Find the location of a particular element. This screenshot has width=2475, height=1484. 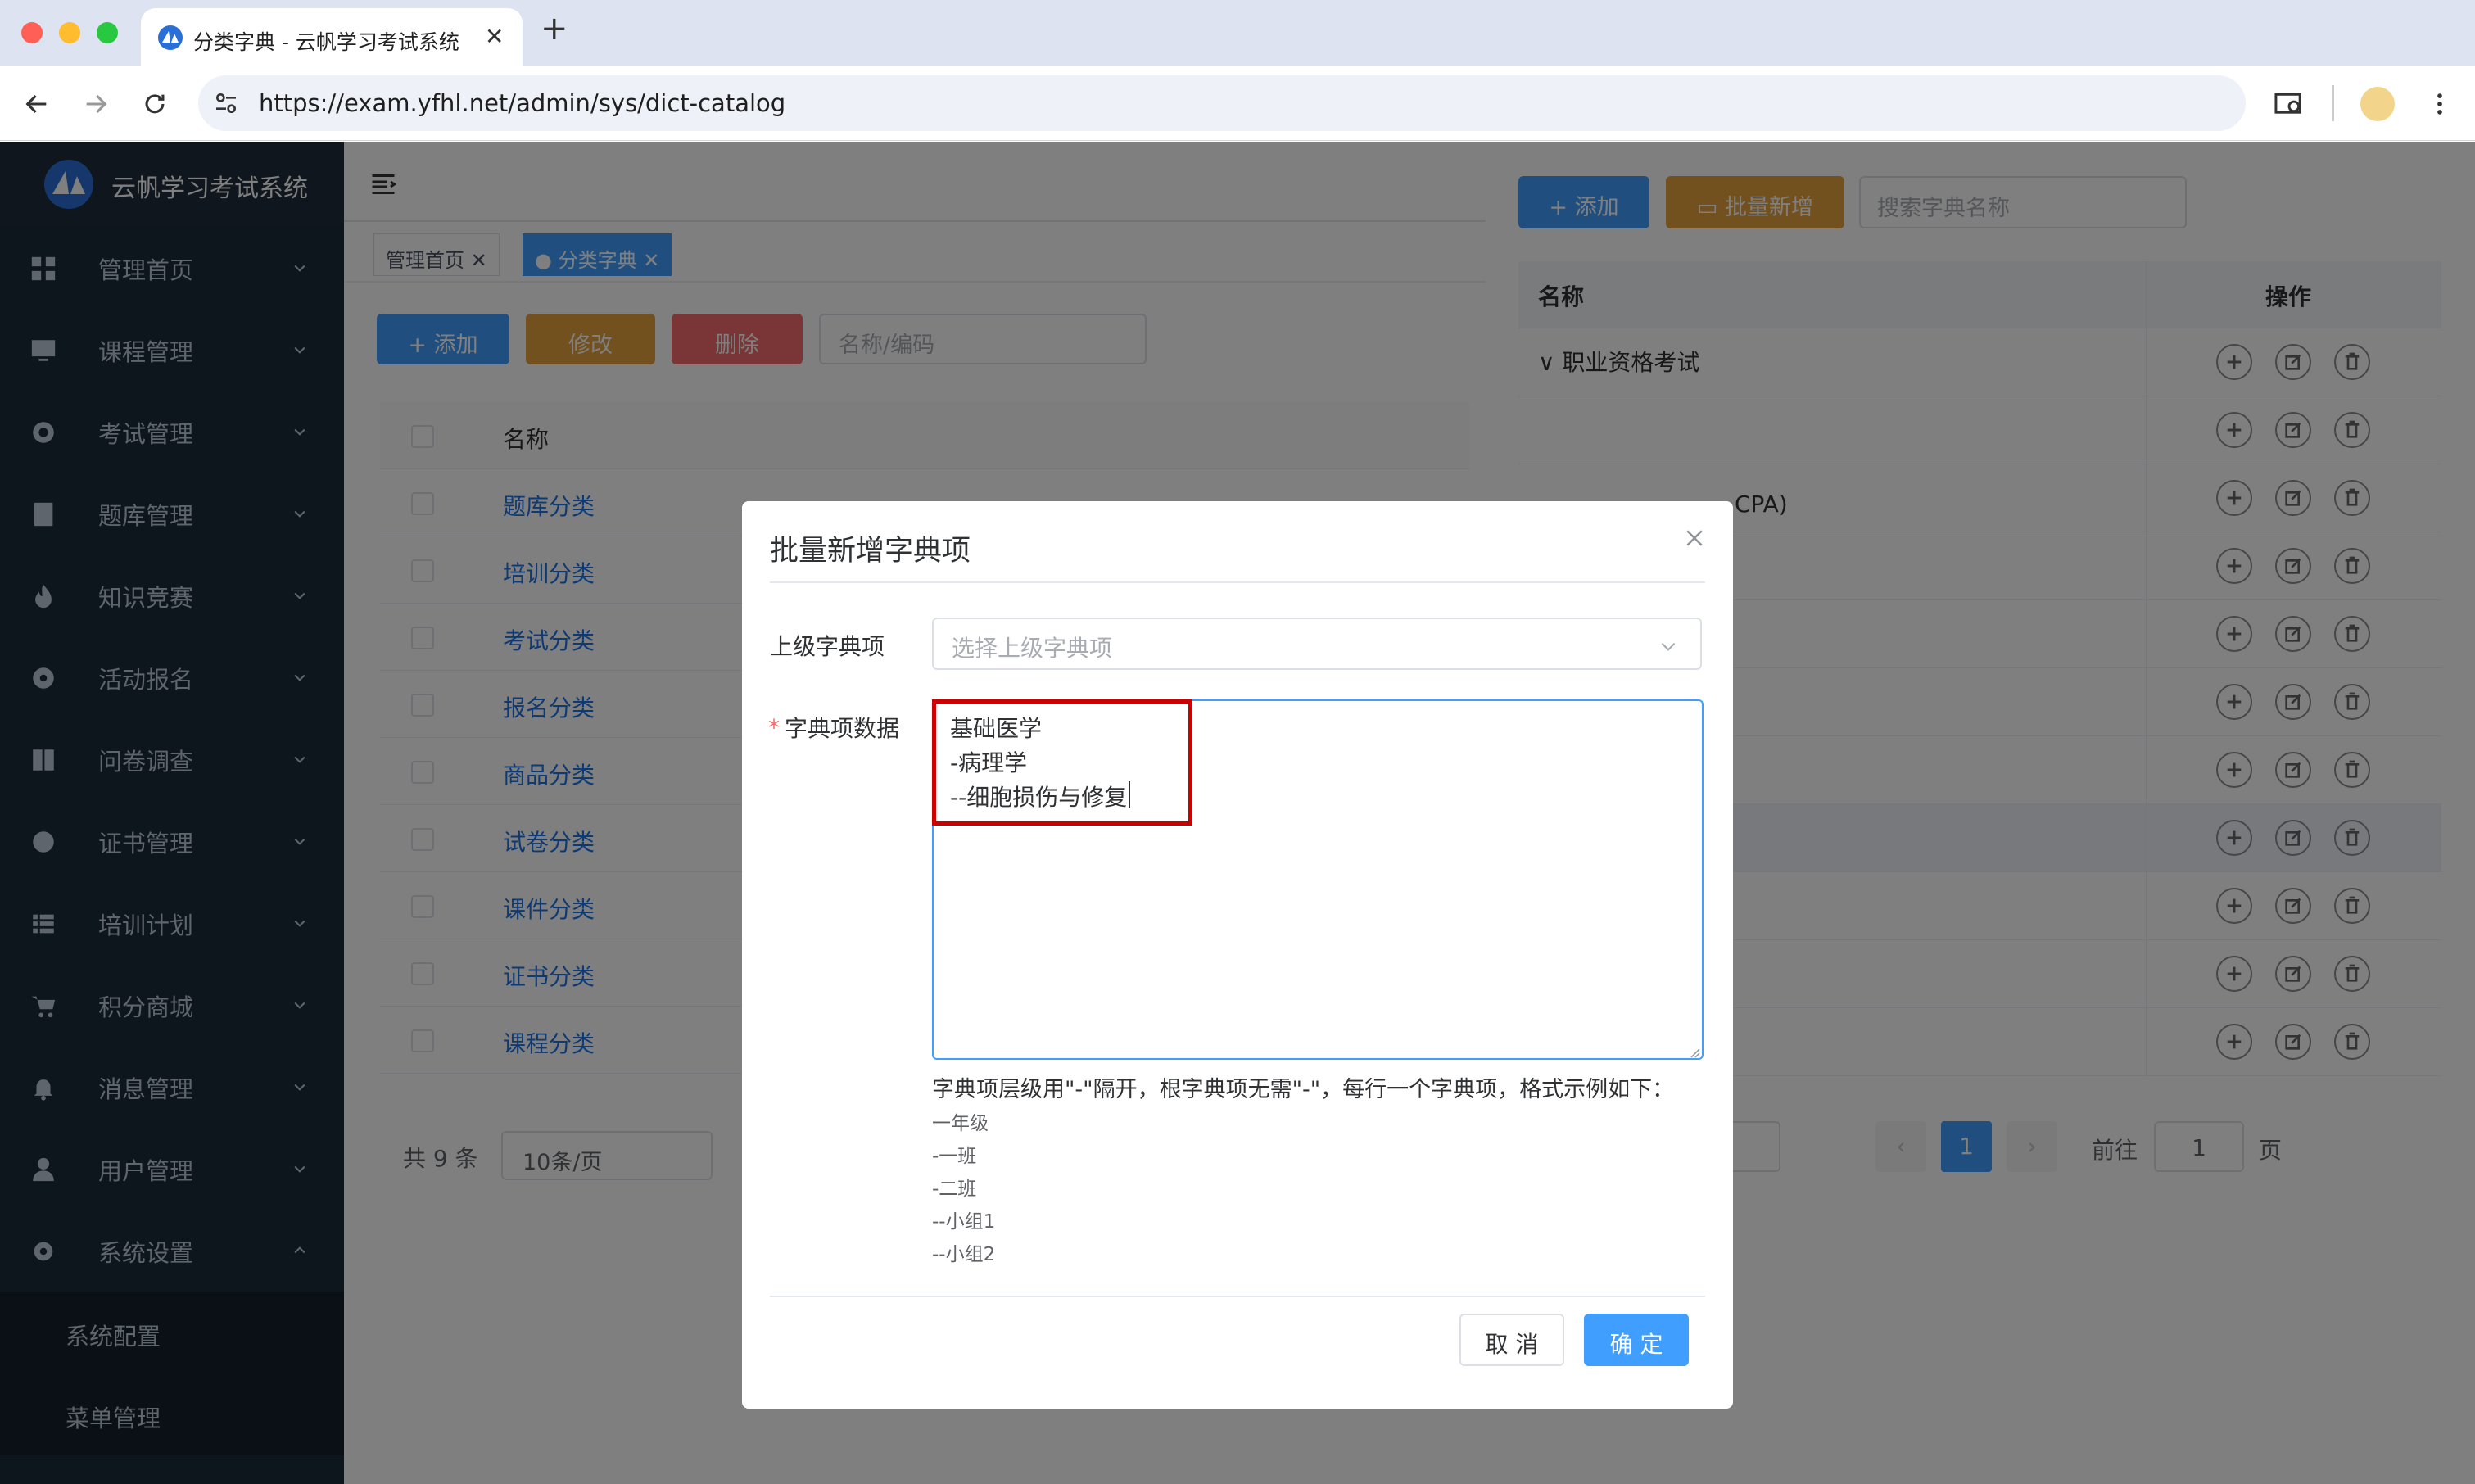

site-settings-icon is located at coordinates (226, 103).